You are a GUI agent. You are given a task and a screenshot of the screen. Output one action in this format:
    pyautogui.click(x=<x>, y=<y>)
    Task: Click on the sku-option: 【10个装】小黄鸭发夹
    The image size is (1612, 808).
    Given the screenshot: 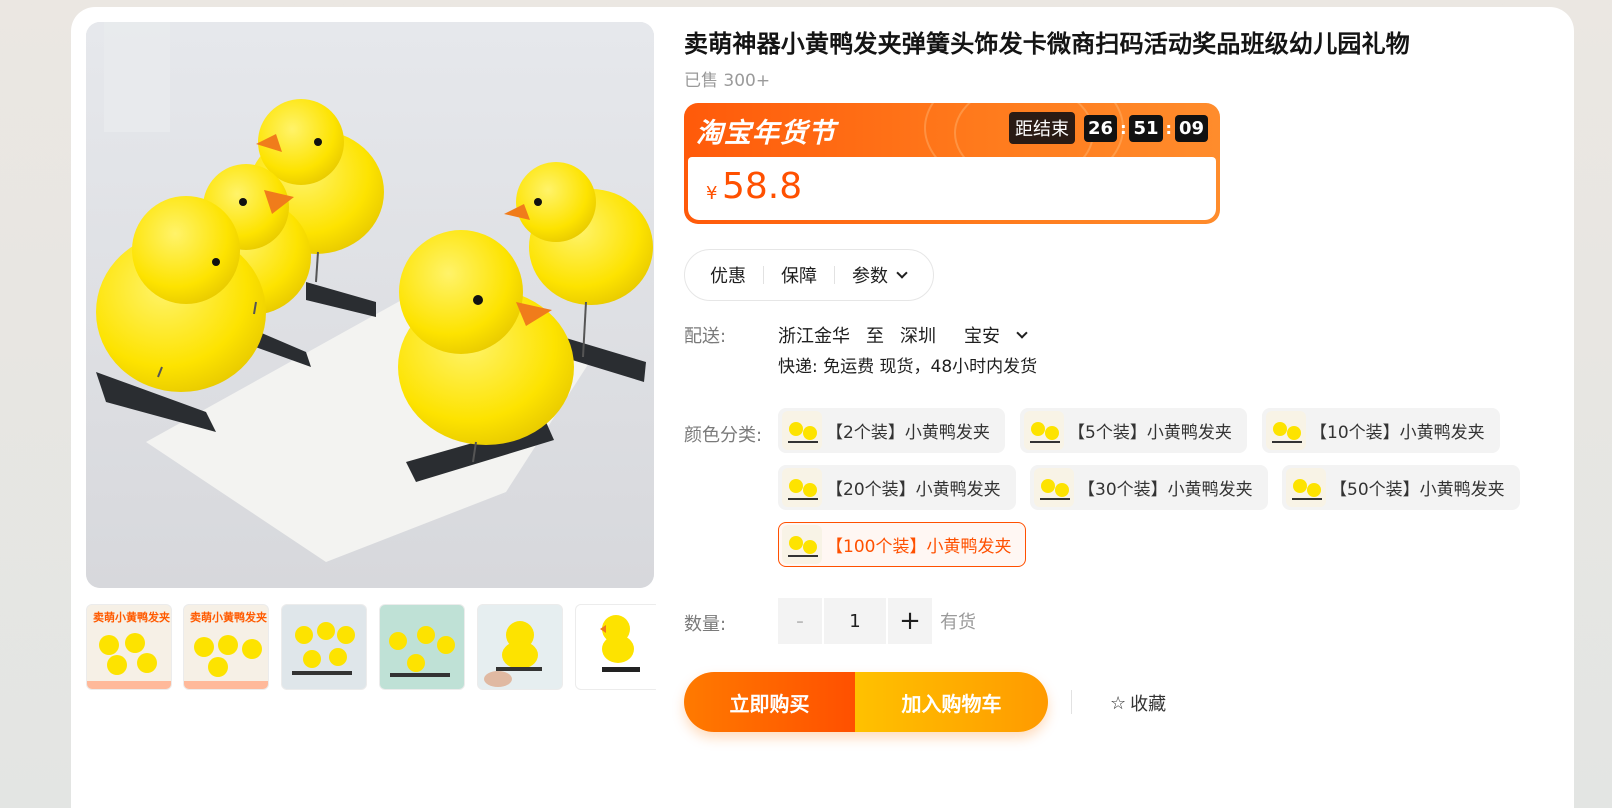 What is the action you would take?
    pyautogui.click(x=1381, y=430)
    